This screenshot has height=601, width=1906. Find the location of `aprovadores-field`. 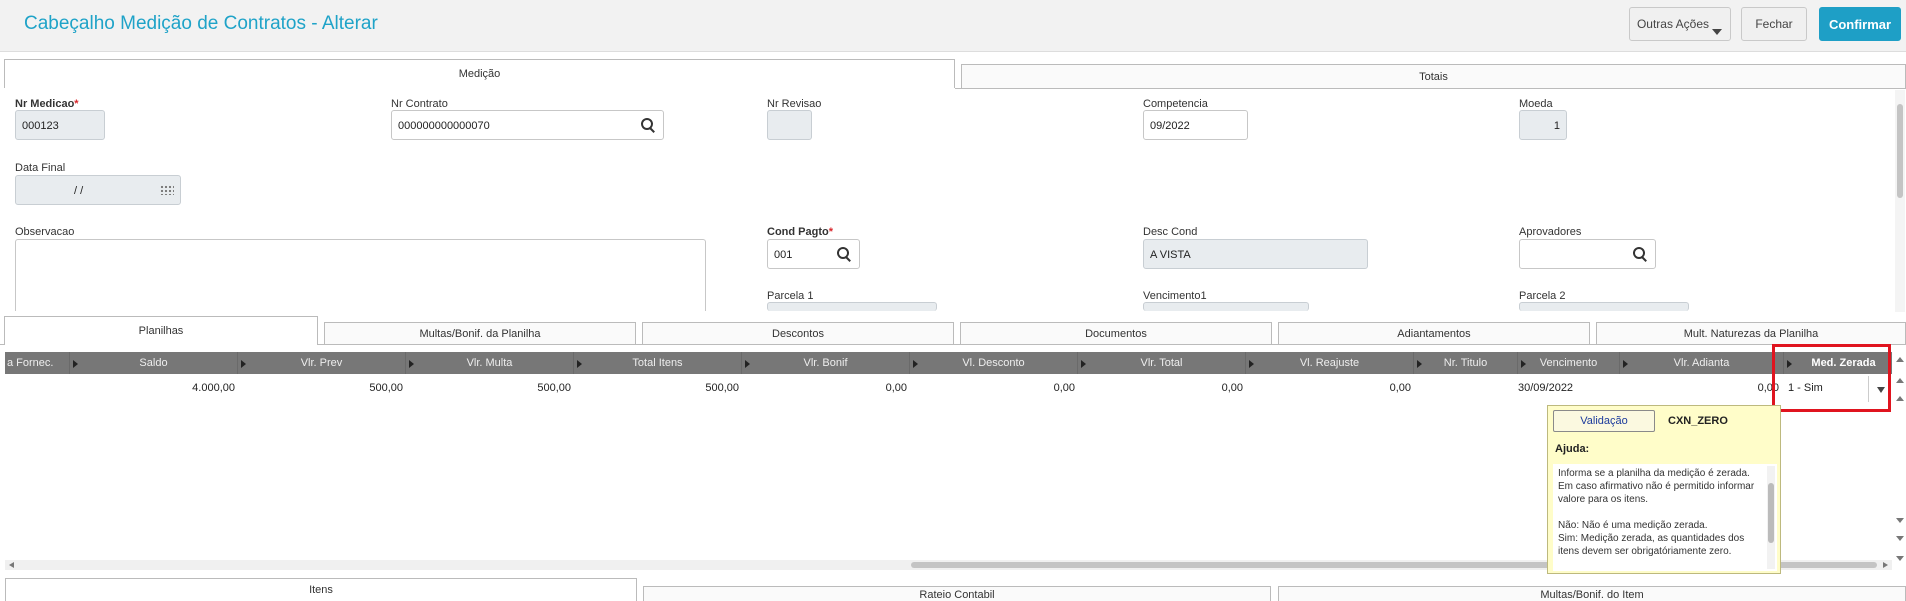

aprovadores-field is located at coordinates (1587, 254).